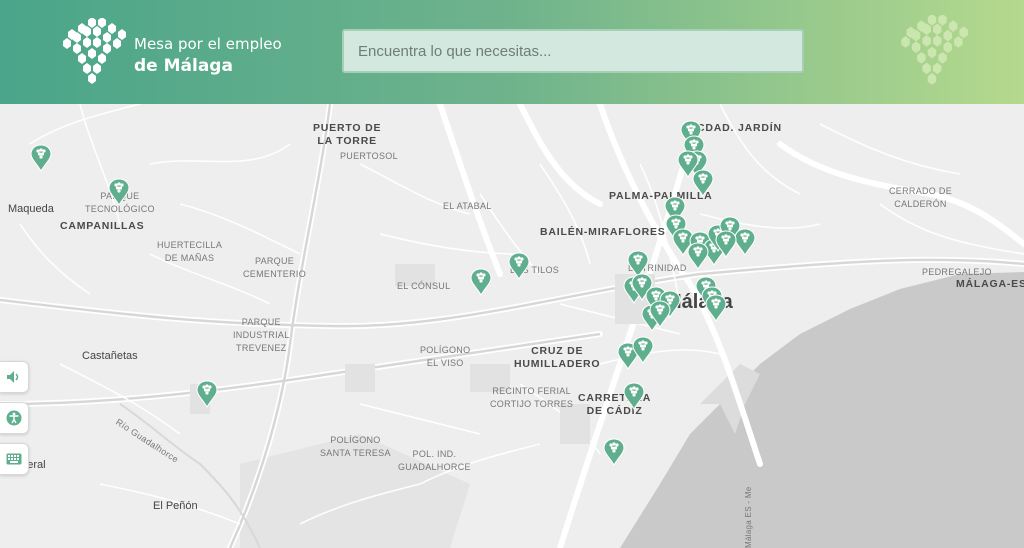  Describe the element at coordinates (990, 284) in the screenshot. I see `label-malaga-este: MÁLAGA-ESTE` at that location.